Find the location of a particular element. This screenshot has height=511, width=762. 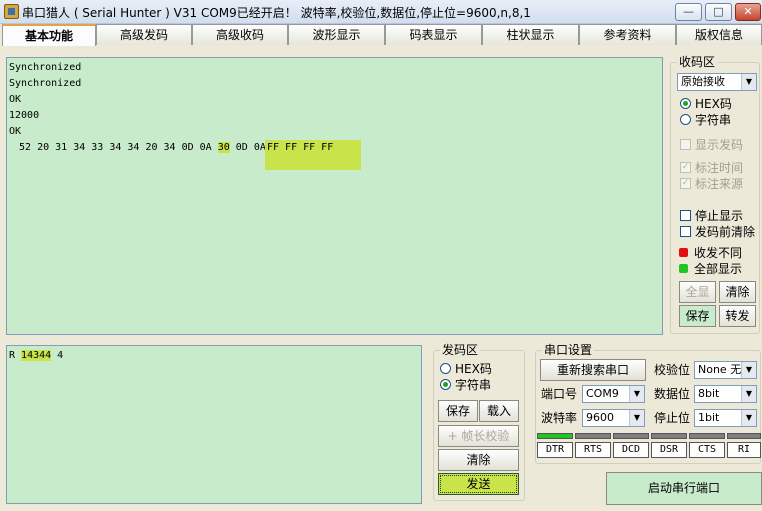

stopbits-select: 1bit ▼ is located at coordinates (725, 418).